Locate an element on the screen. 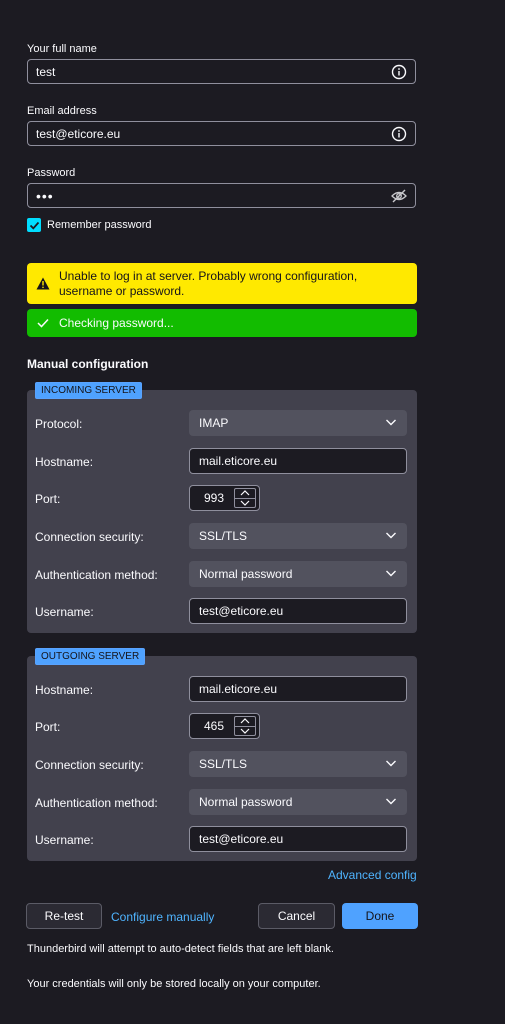  remember-password-row: Remember password is located at coordinates (89, 225).